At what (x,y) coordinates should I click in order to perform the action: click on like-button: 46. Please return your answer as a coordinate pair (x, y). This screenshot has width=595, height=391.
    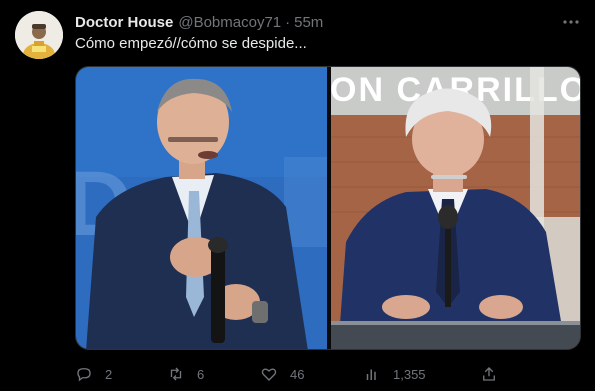
    Looking at the image, I should click on (282, 374).